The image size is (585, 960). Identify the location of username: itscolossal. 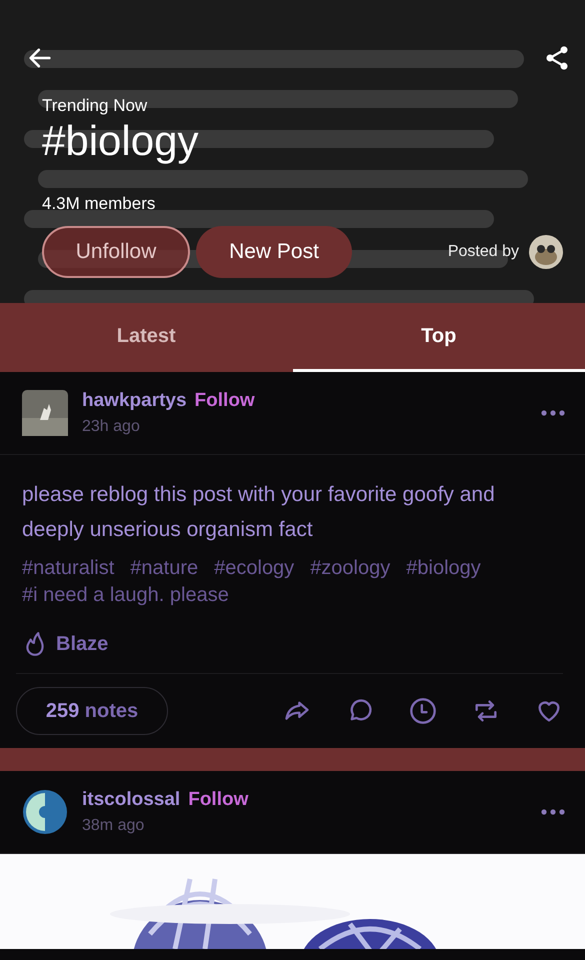
(131, 800).